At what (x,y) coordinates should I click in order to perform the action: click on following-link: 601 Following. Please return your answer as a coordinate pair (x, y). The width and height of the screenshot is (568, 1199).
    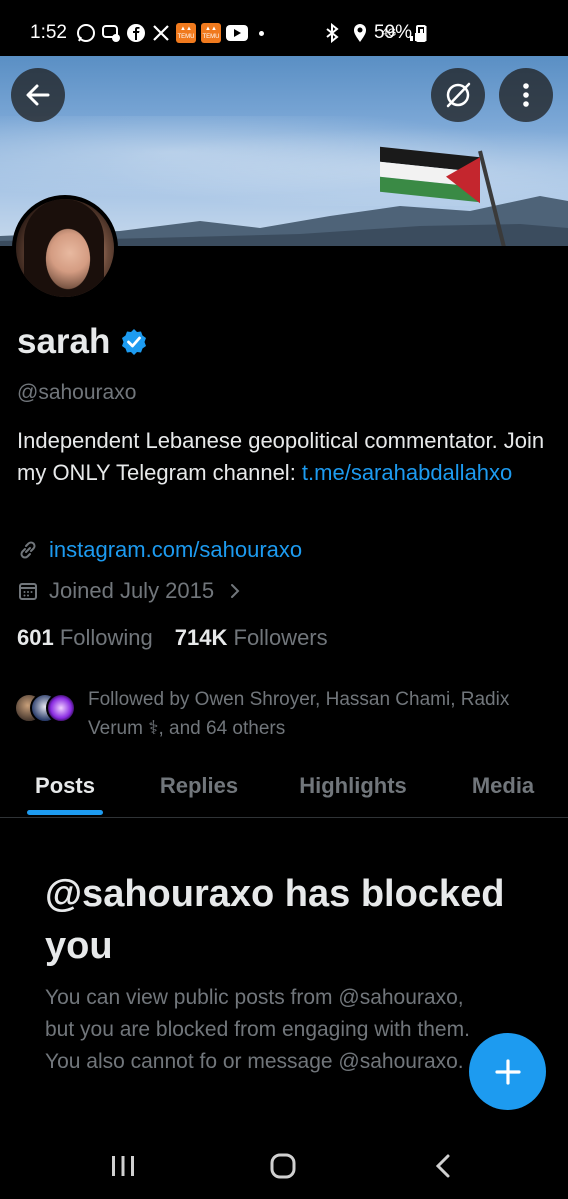
    Looking at the image, I should click on (85, 638).